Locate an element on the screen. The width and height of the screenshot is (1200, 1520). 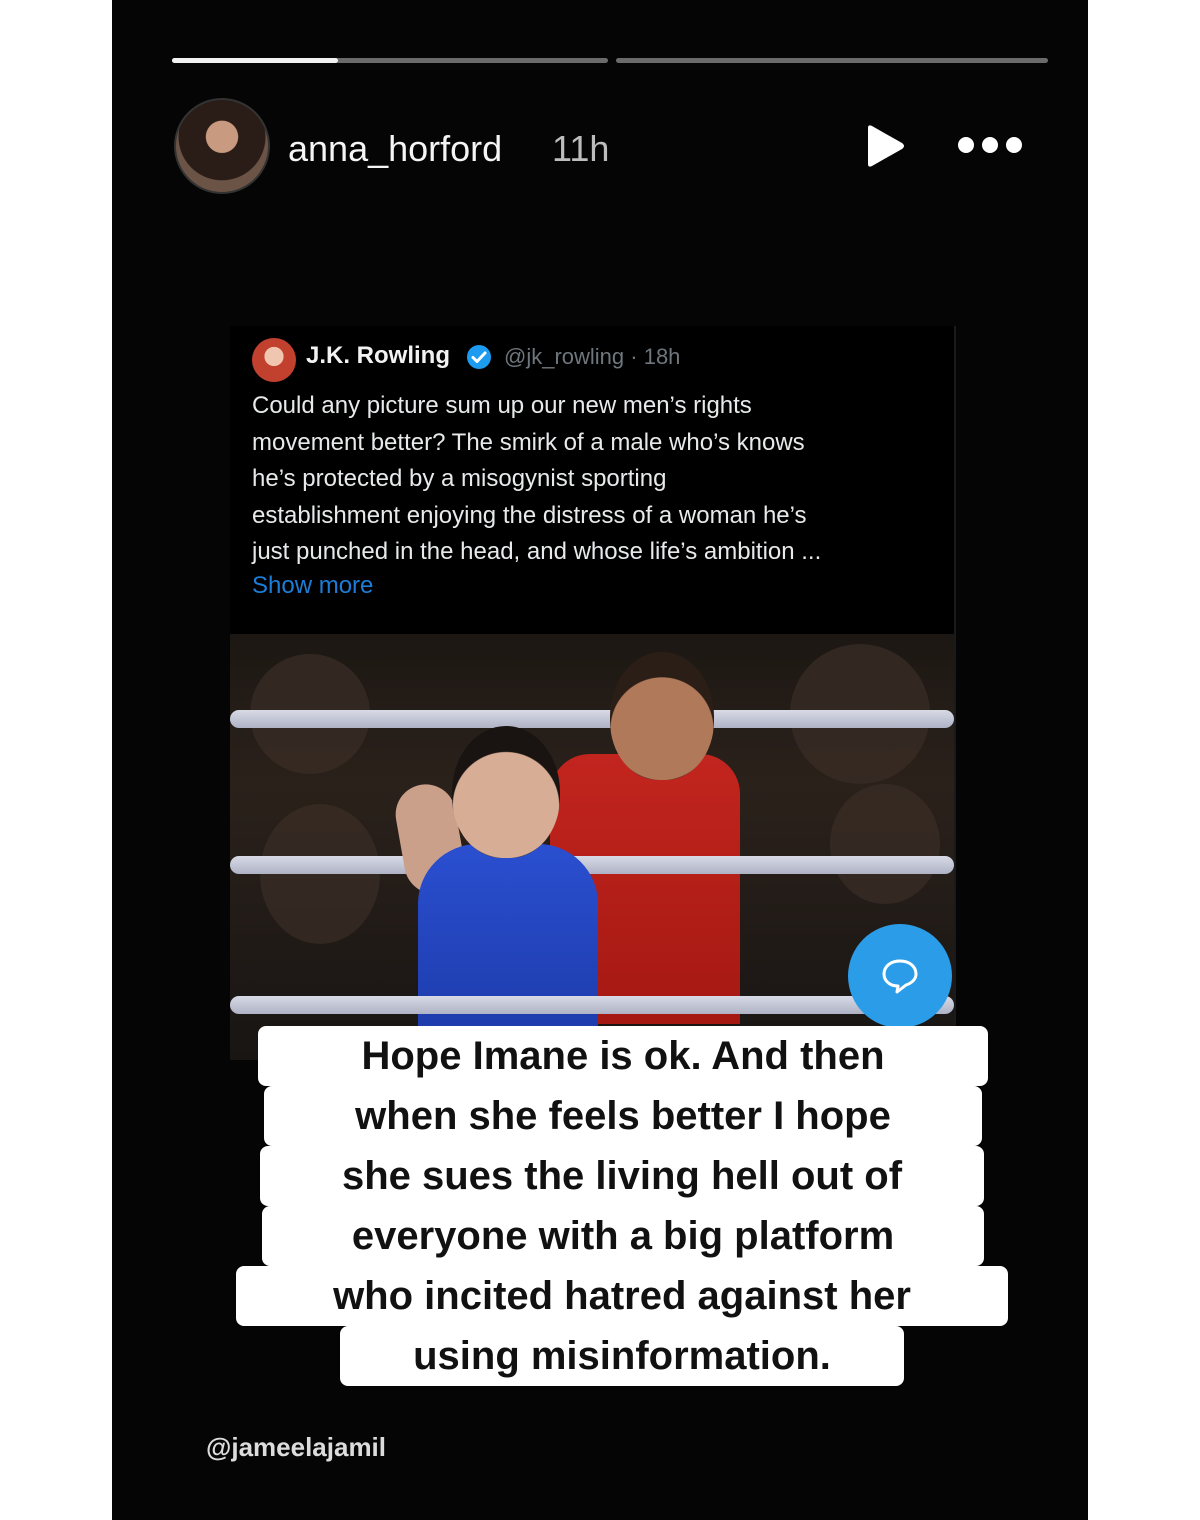
caption-line: Hope Imane is ok. And then is located at coordinates (623, 1056).